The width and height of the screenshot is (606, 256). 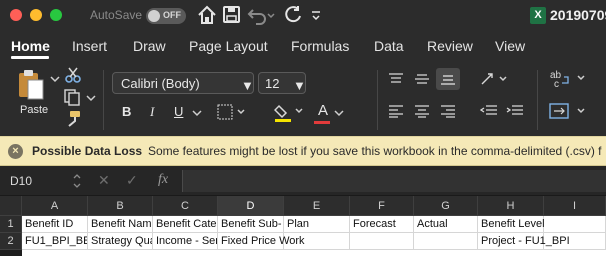 I want to click on row-header-1: 1, so click(x=11, y=224).